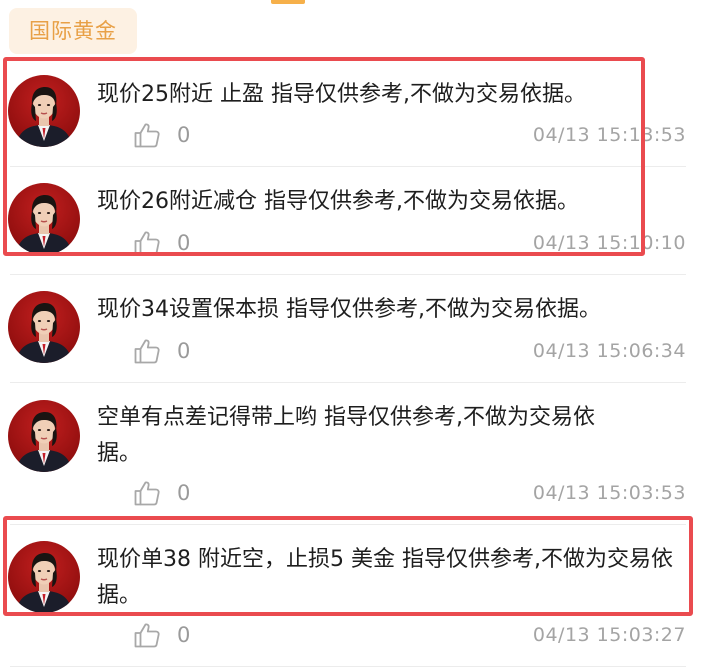 The height and width of the screenshot is (672, 708). What do you see at coordinates (609, 635) in the screenshot?
I see `post-timestamp: 04/13 15:03:27` at bounding box center [609, 635].